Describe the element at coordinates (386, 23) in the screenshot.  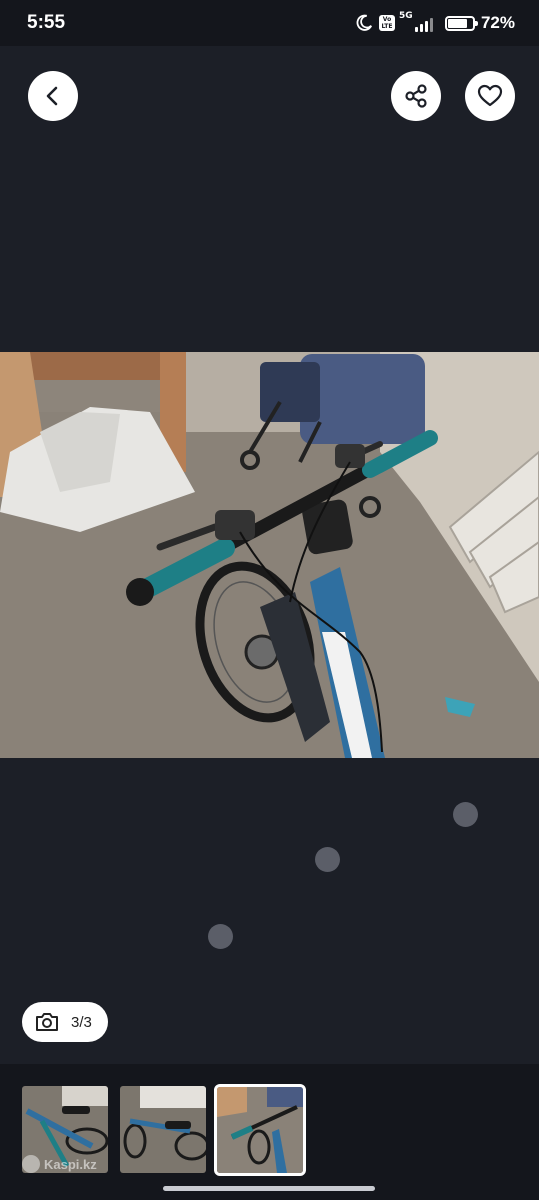
I see `volte-icon: Vo LTE` at that location.